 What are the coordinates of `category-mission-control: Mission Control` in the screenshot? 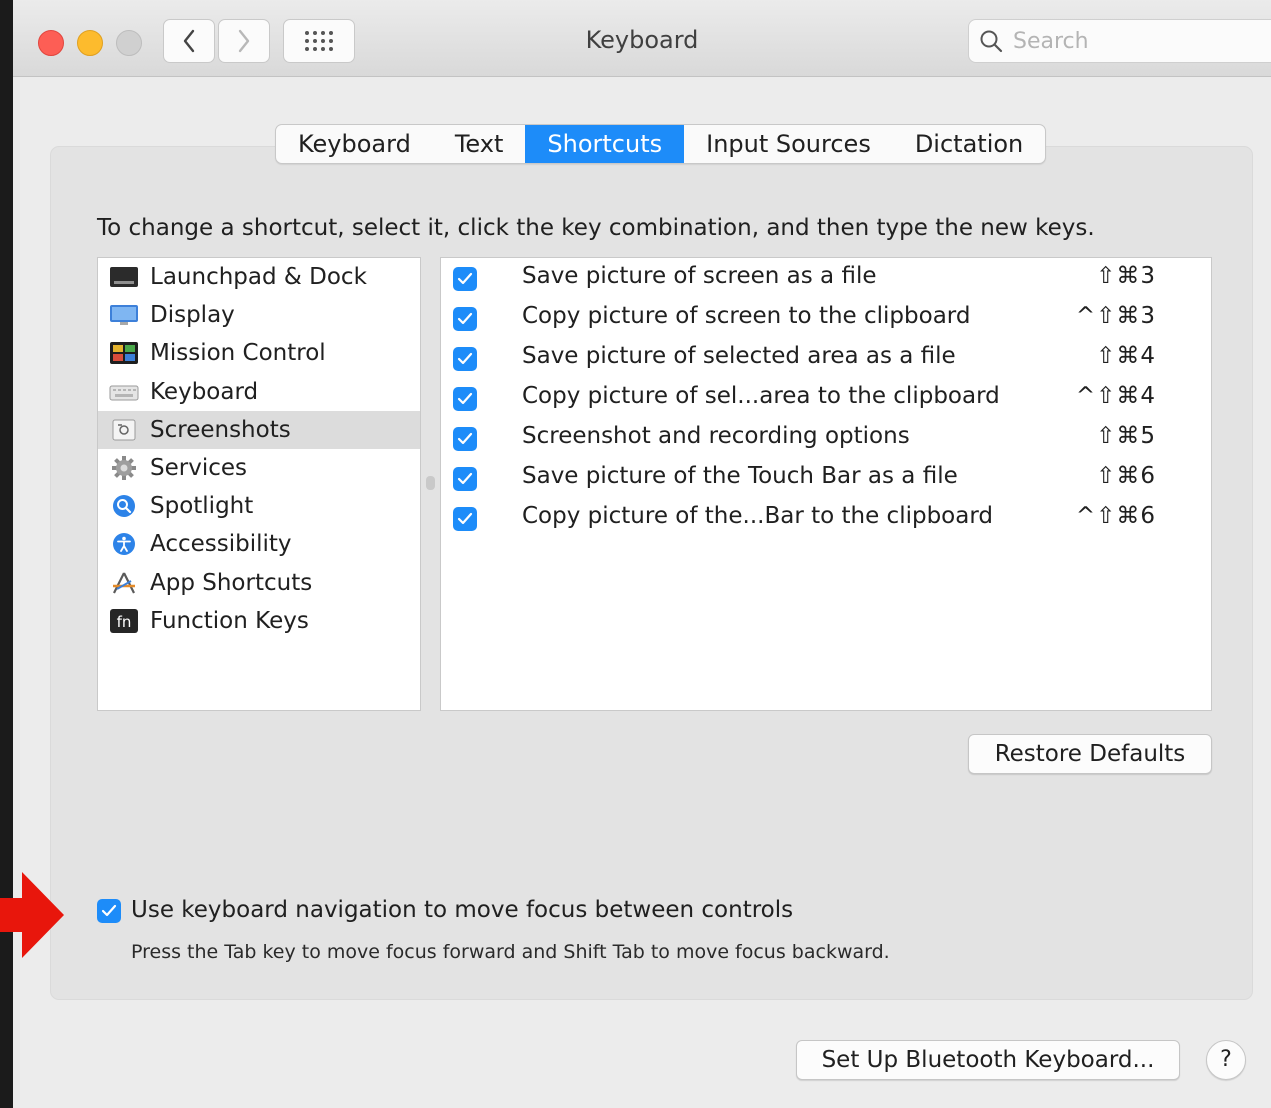 It's located at (259, 353).